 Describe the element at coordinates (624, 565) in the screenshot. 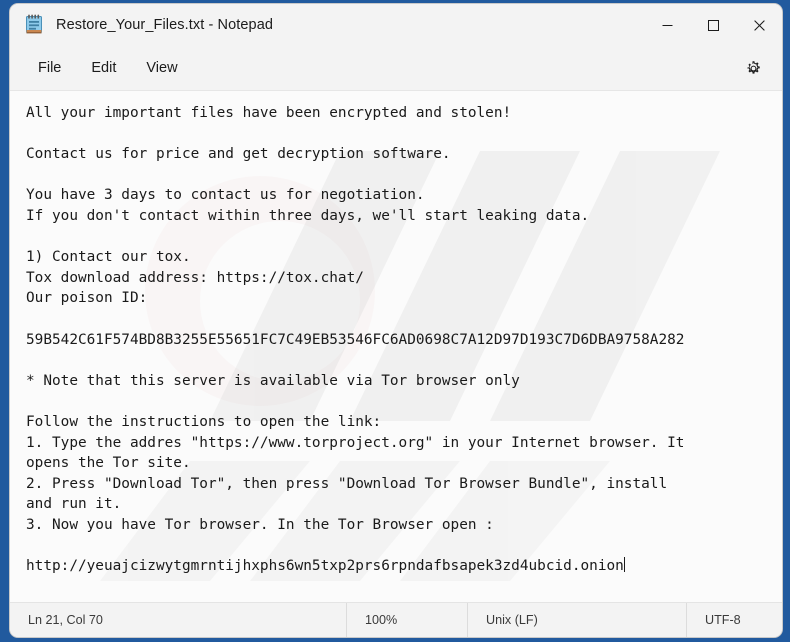

I see `text-caret` at that location.